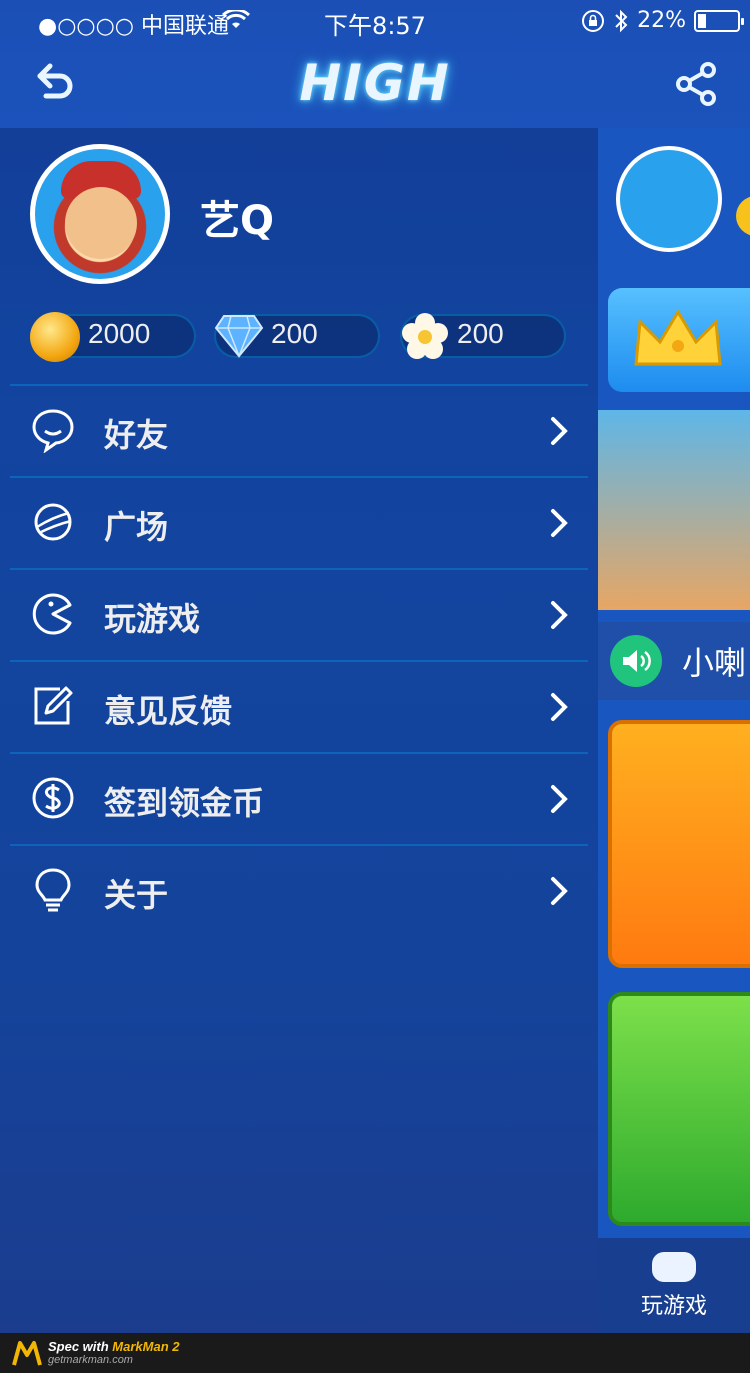 Image resolution: width=750 pixels, height=1373 pixels. I want to click on menu-label: 意见反馈, so click(168, 711).